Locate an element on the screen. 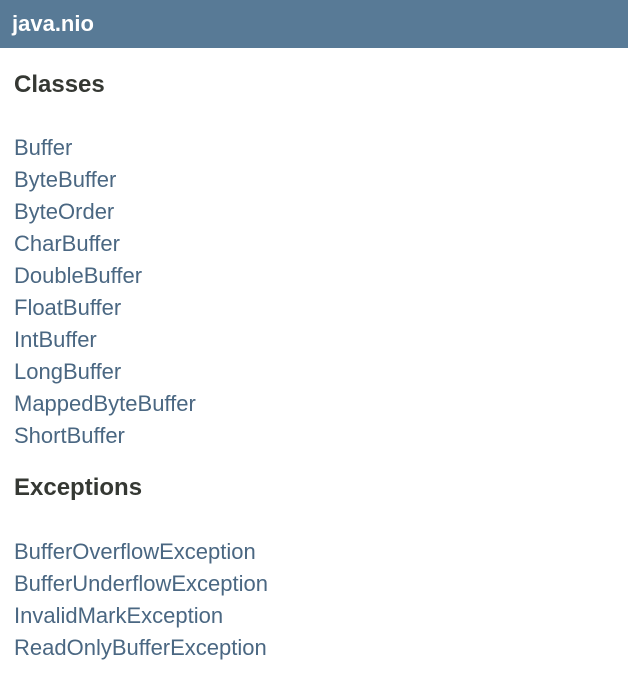 Image resolution: width=628 pixels, height=694 pixels. class-link-buffer: Buffer is located at coordinates (43, 147).